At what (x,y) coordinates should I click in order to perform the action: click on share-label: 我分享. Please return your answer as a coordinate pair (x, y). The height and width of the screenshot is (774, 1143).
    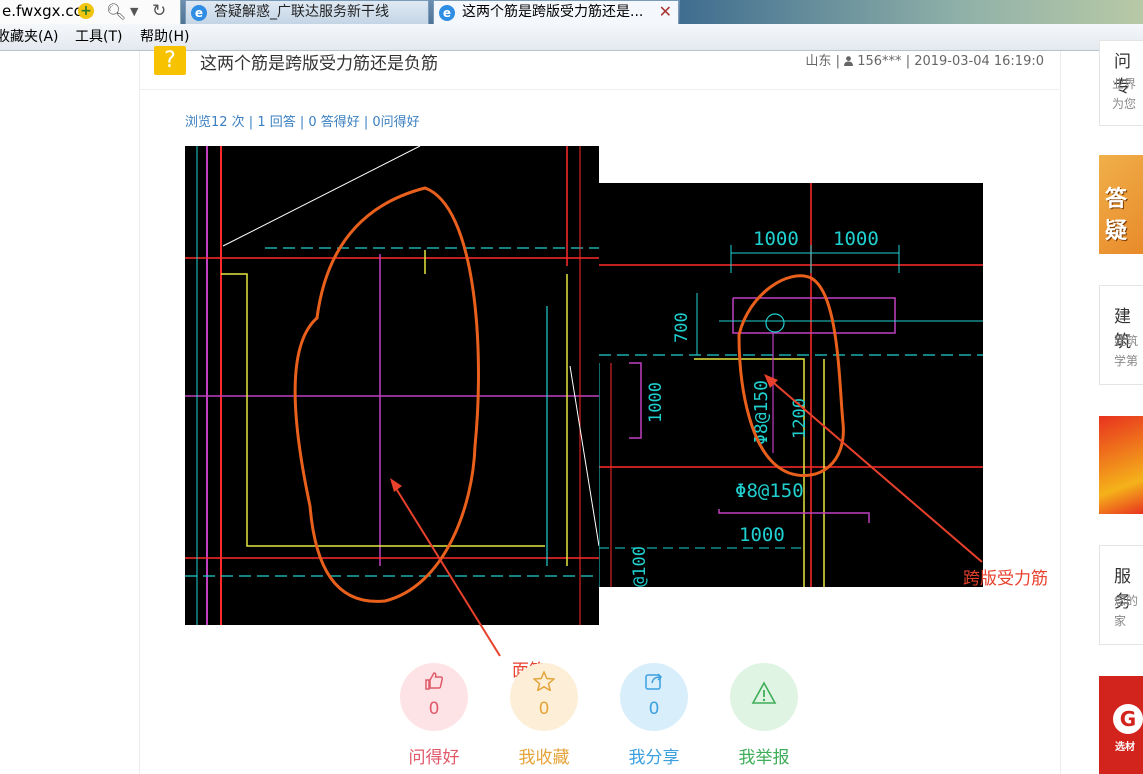
    Looking at the image, I should click on (654, 758).